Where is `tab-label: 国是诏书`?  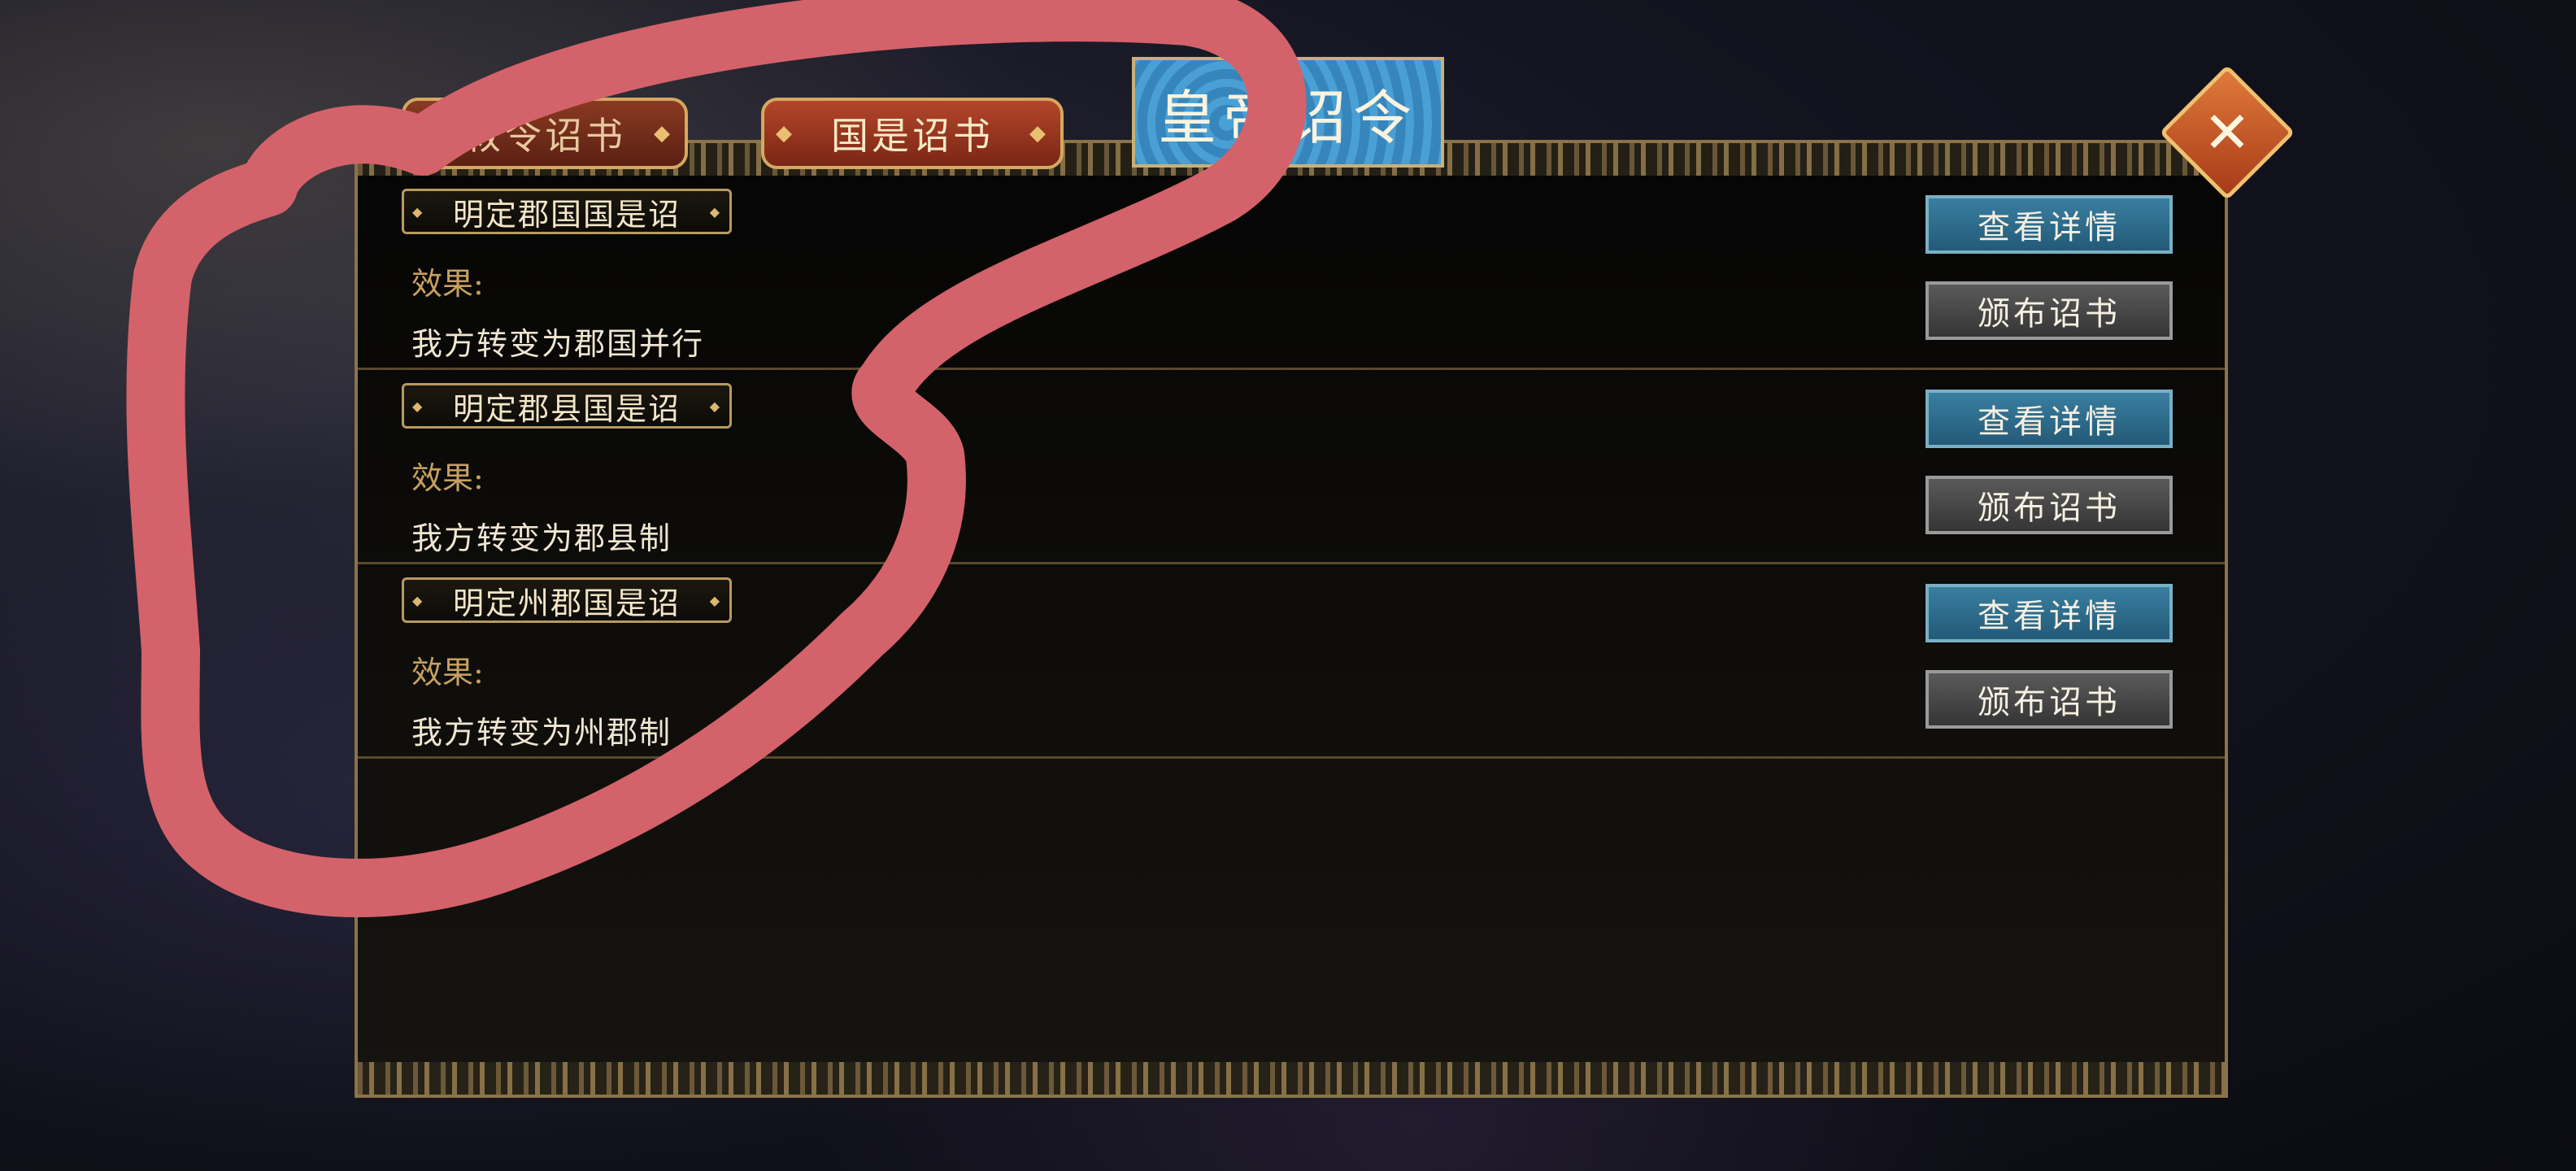
tab-label: 国是诏书 is located at coordinates (912, 136).